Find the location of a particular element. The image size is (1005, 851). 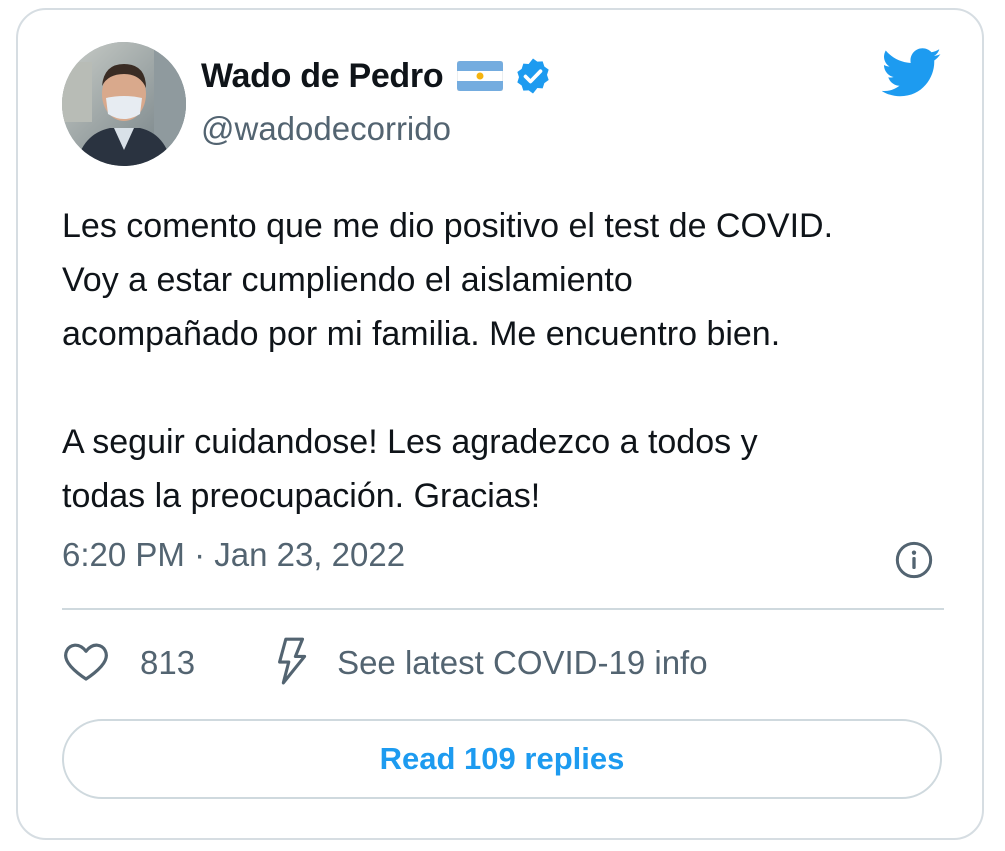

avatar is located at coordinates (124, 104).